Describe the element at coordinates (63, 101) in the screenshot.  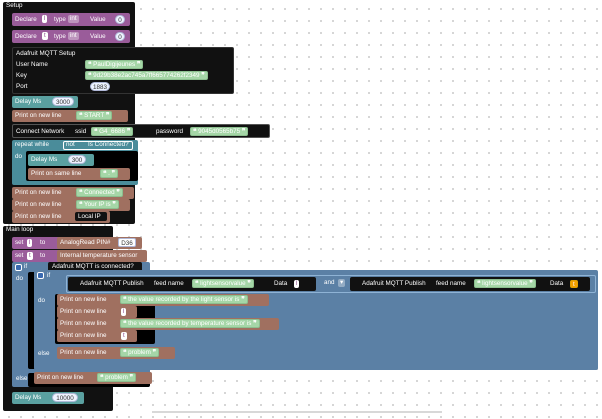
I see `delay-value: 3000` at that location.